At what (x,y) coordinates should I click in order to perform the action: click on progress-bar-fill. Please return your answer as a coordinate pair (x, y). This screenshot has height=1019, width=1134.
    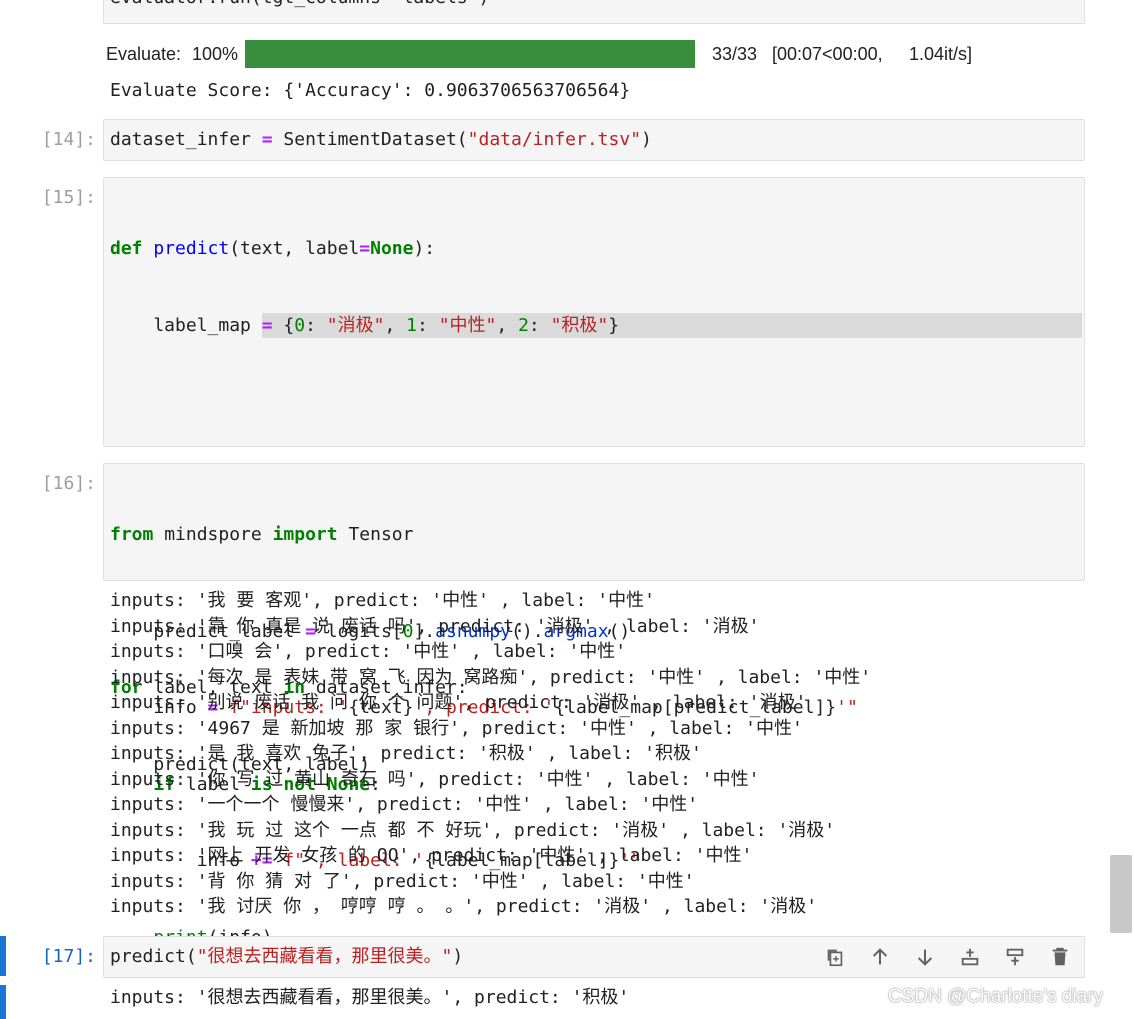
    Looking at the image, I should click on (470, 54).